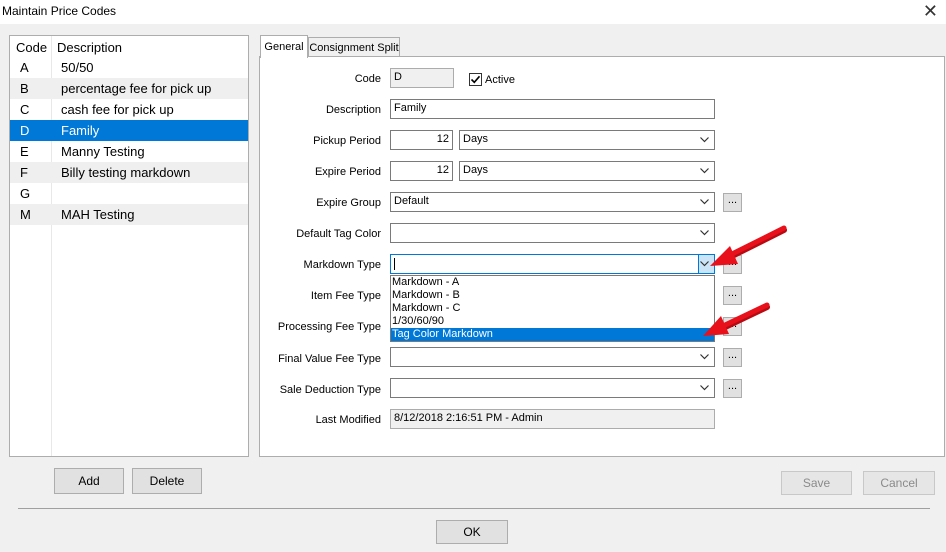 This screenshot has width=946, height=552. What do you see at coordinates (129, 193) in the screenshot?
I see `list-row: G` at bounding box center [129, 193].